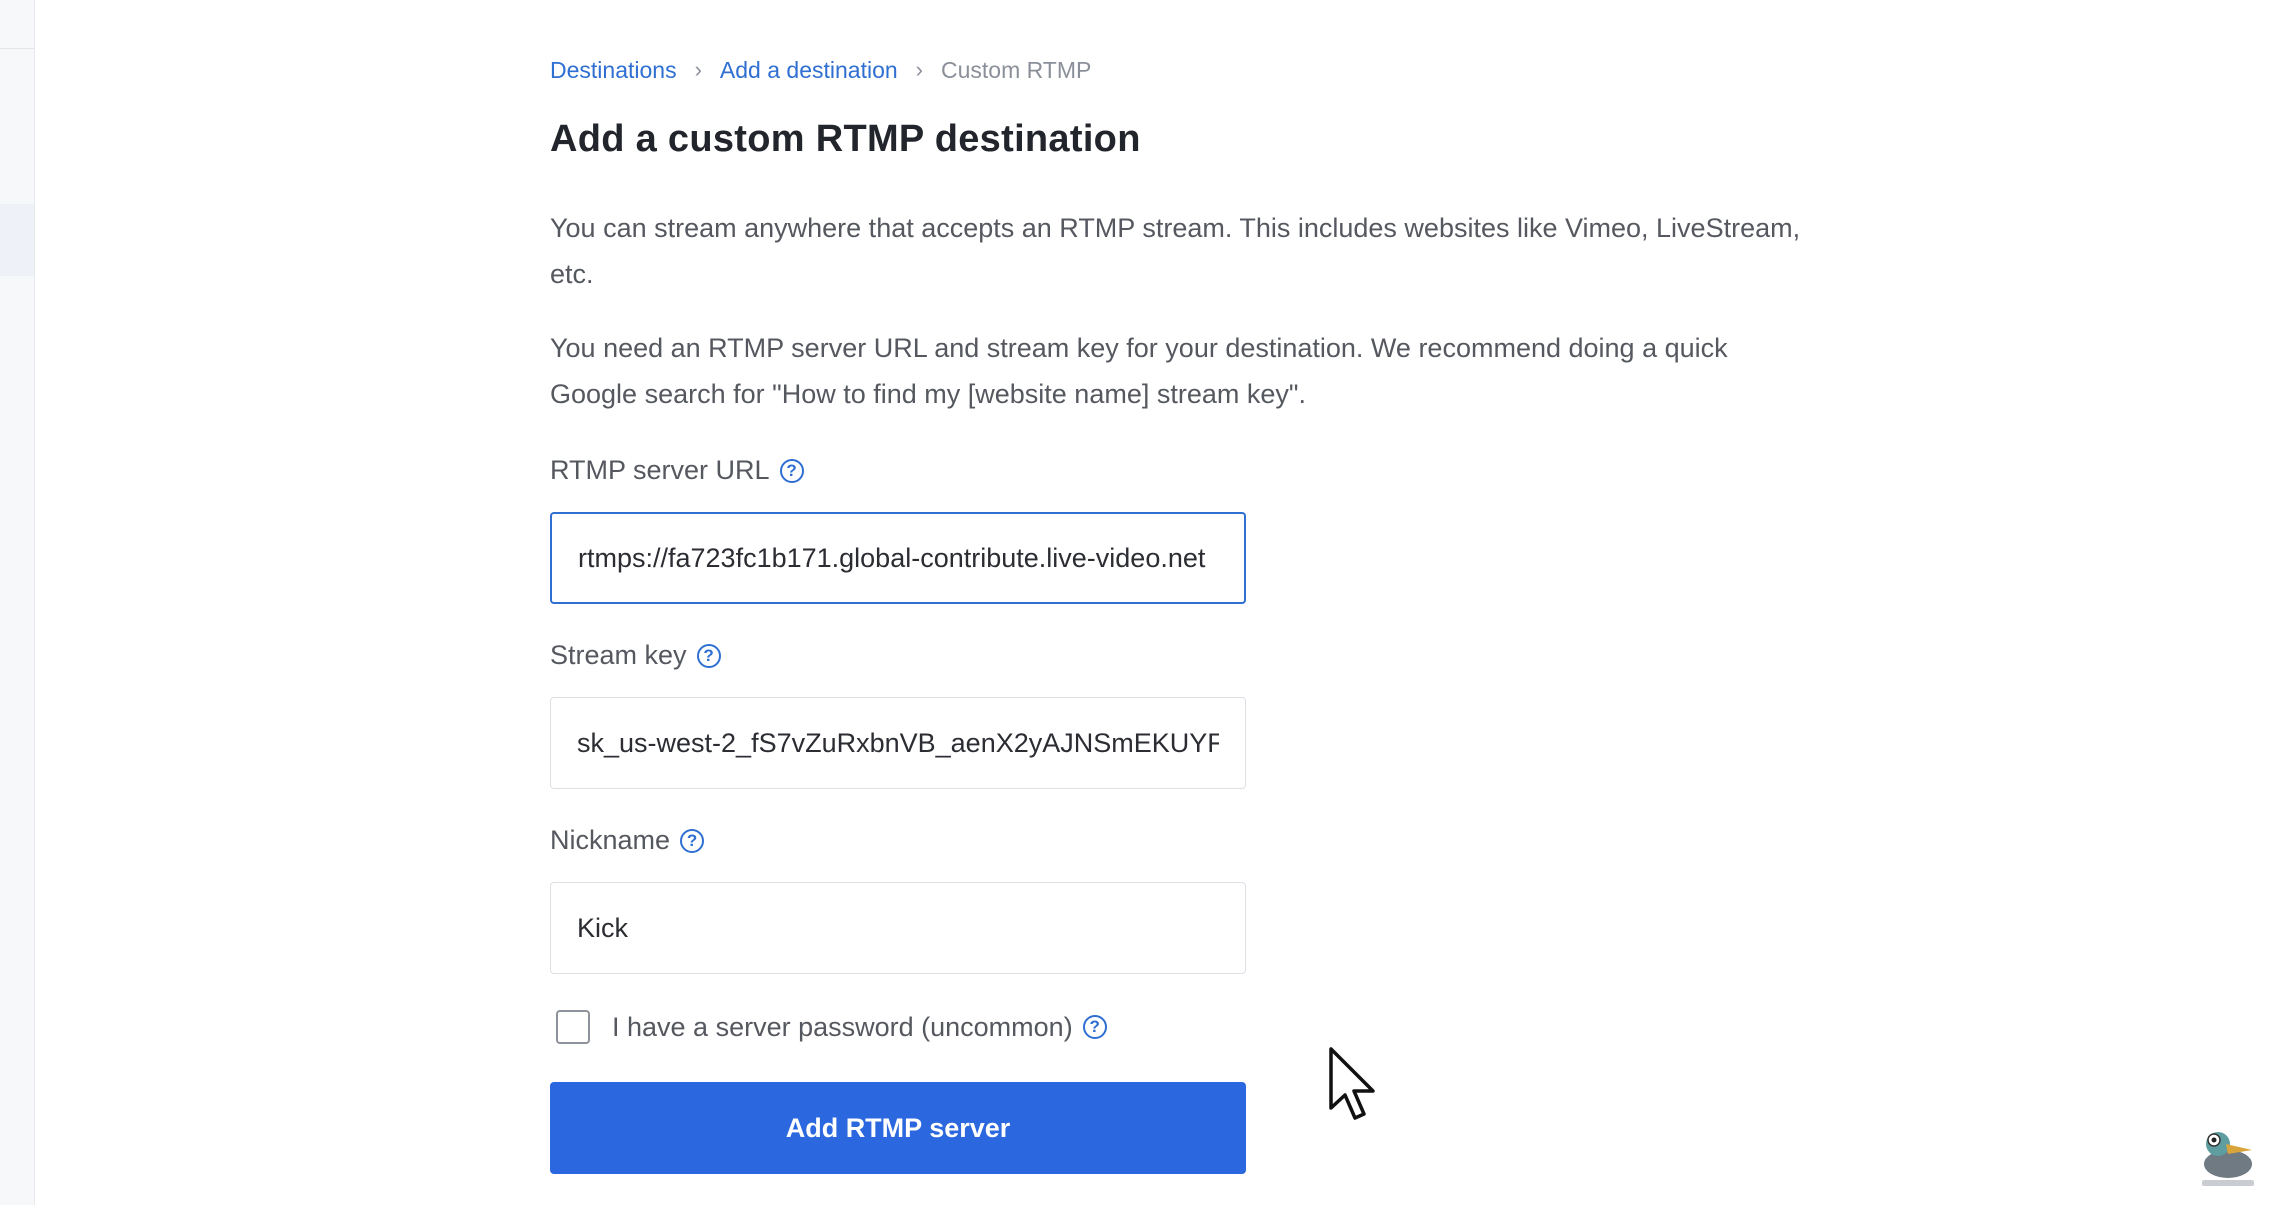  Describe the element at coordinates (898, 743) in the screenshot. I see `stream-key-input` at that location.